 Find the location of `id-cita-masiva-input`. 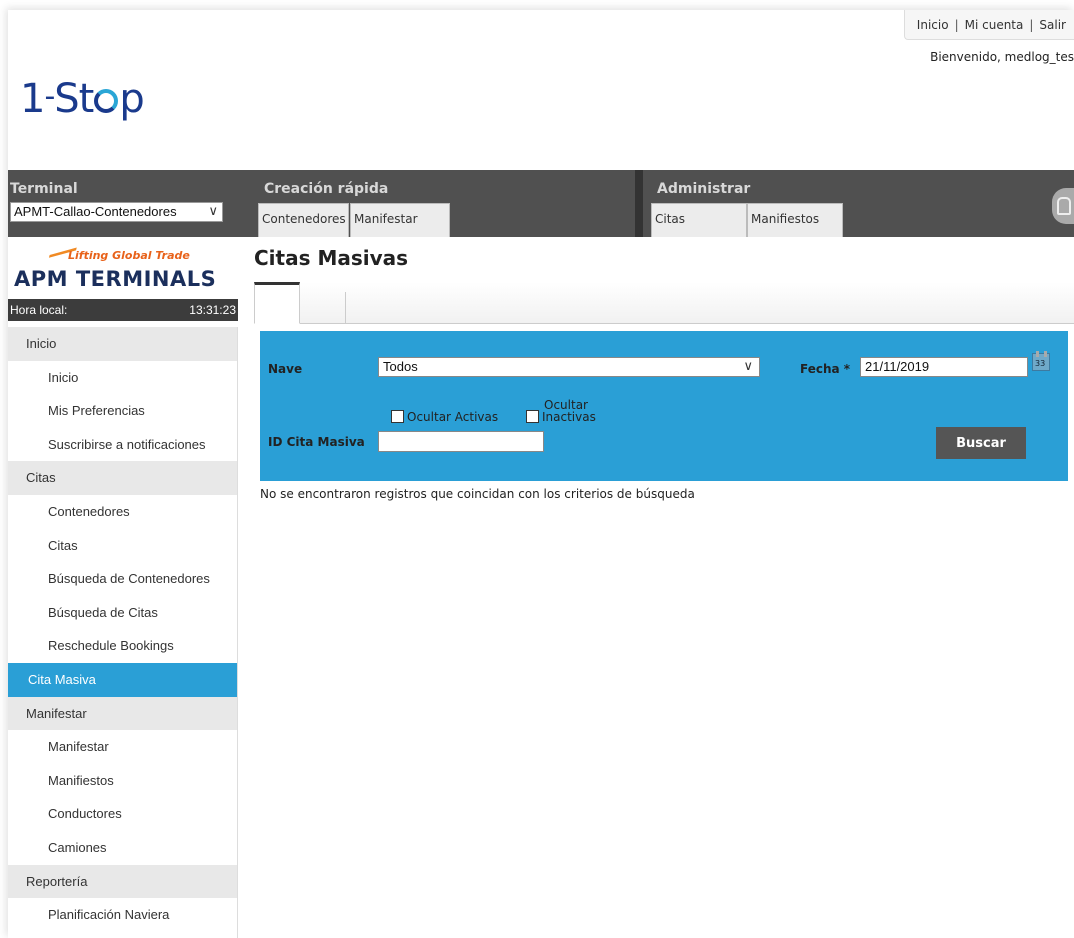

id-cita-masiva-input is located at coordinates (461, 441).